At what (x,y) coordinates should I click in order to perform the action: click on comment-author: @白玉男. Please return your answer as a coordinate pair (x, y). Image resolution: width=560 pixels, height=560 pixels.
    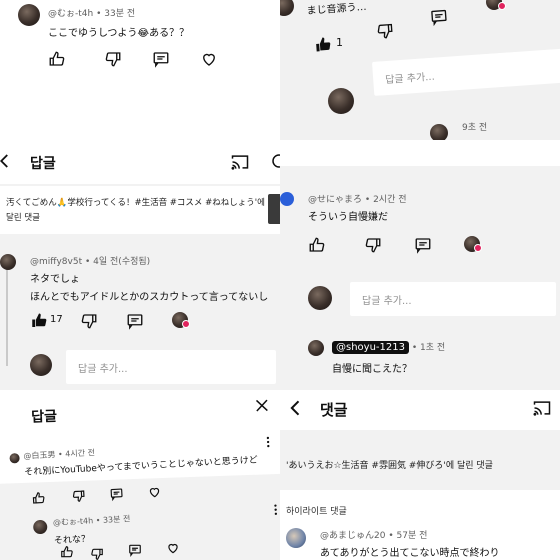
    Looking at the image, I should click on (39, 455).